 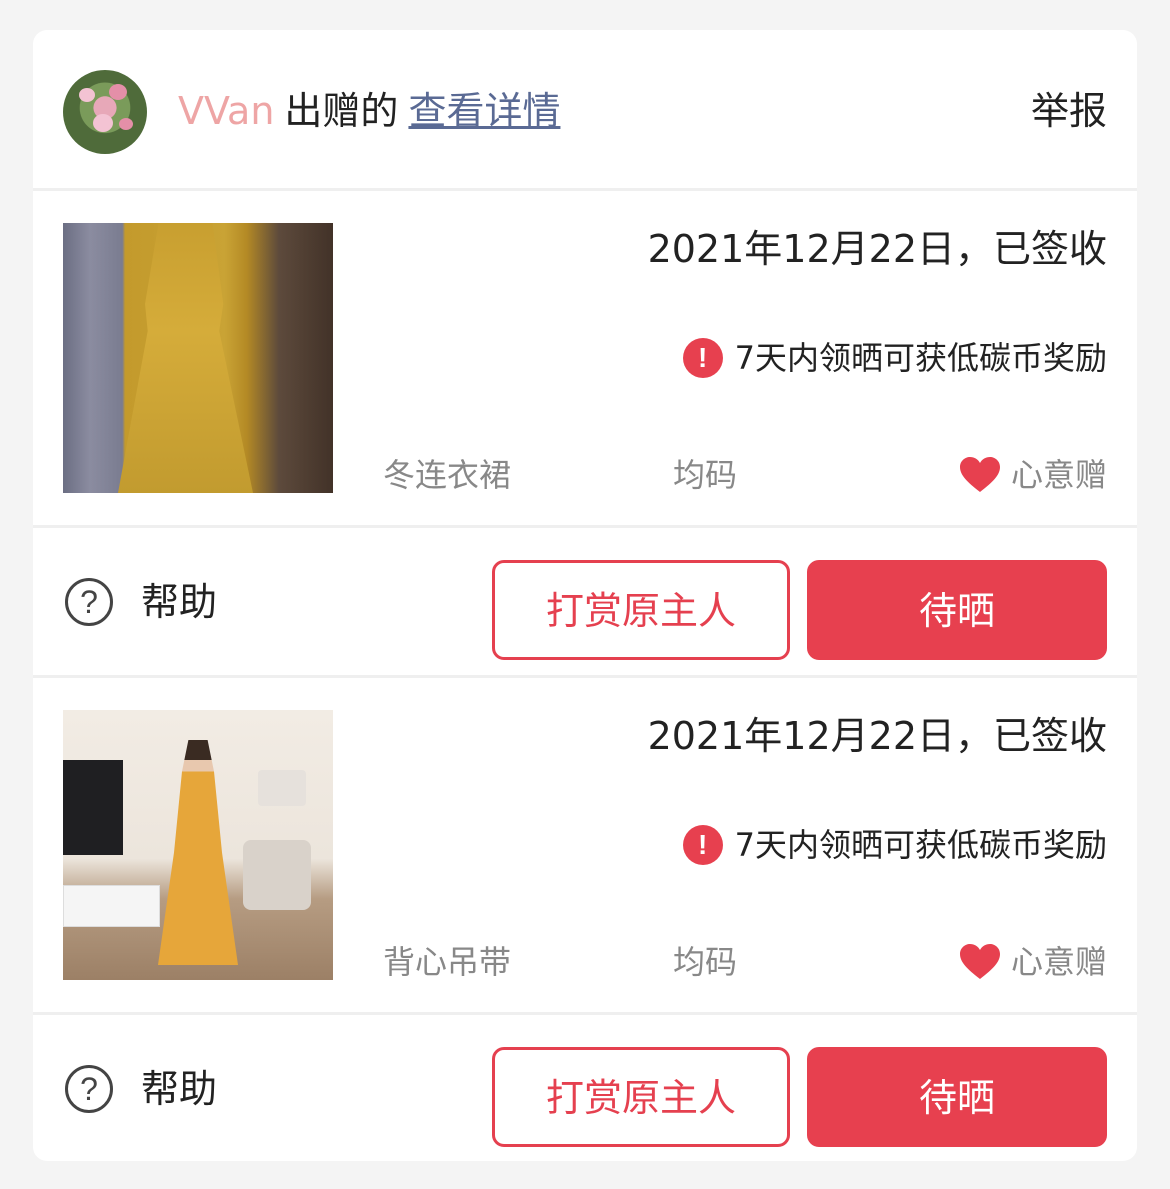 What do you see at coordinates (93, 807) in the screenshot?
I see `tv-figure` at bounding box center [93, 807].